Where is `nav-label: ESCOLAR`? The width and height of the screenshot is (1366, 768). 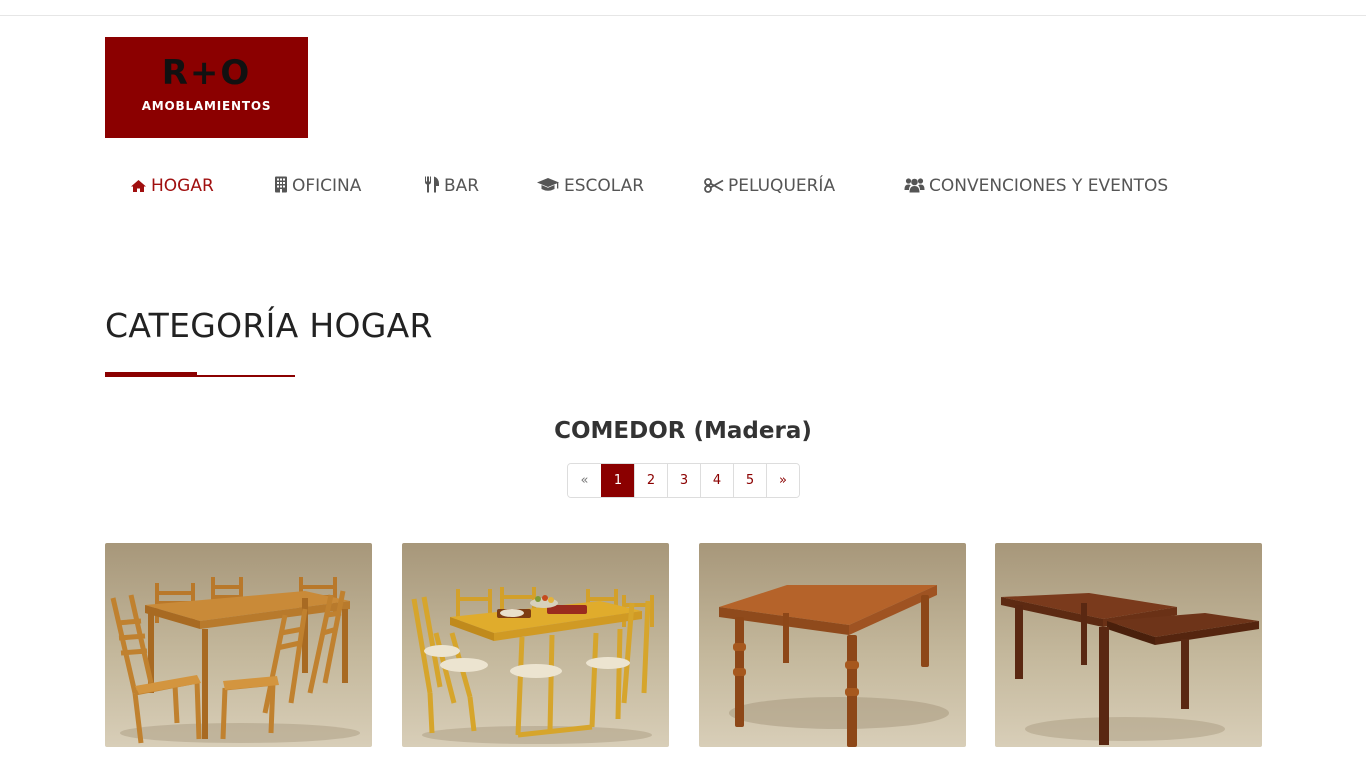
nav-label: ESCOLAR is located at coordinates (604, 186).